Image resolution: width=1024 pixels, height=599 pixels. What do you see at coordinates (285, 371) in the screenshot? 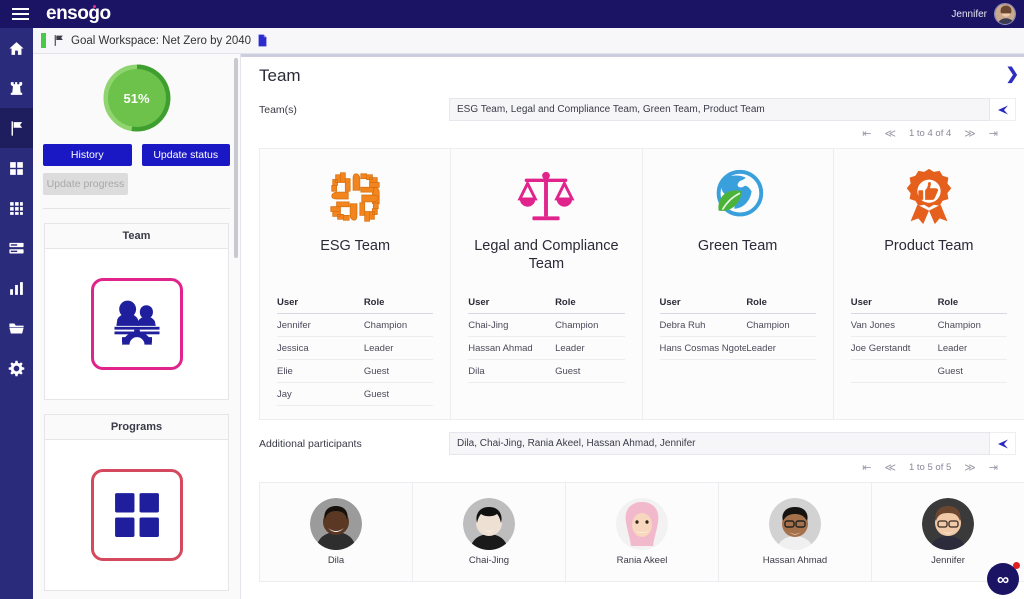
I see `member-name: Elie` at bounding box center [285, 371].